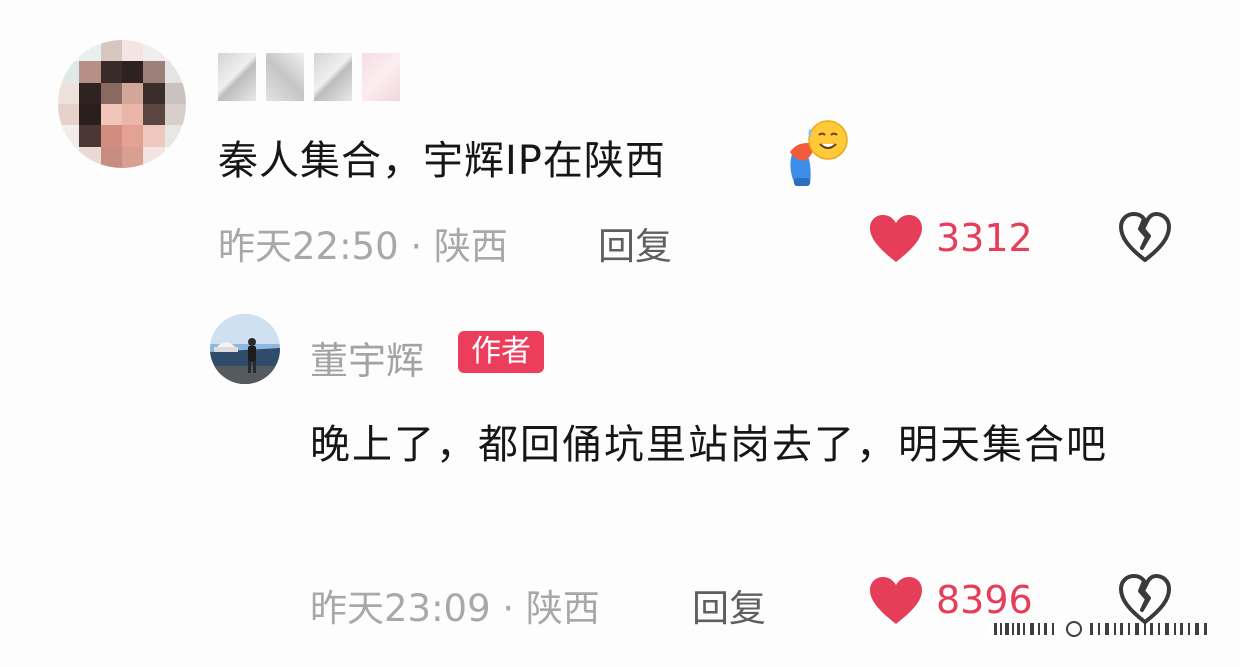 This screenshot has height=667, width=1240. What do you see at coordinates (709, 445) in the screenshot?
I see `reply-text: 晚上了，都回俑坑里站岗去了，明天集合吧` at bounding box center [709, 445].